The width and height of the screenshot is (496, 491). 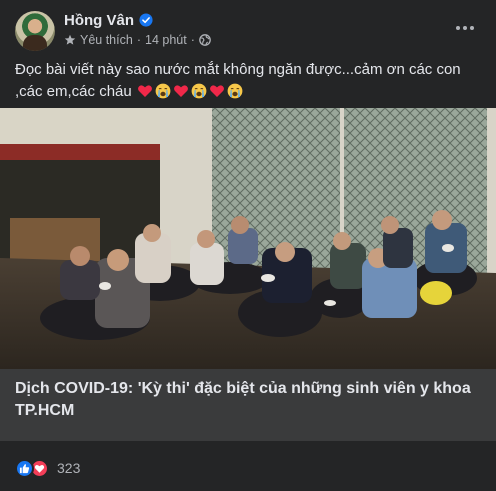 What do you see at coordinates (35, 31) in the screenshot?
I see `author-avatar` at bounding box center [35, 31].